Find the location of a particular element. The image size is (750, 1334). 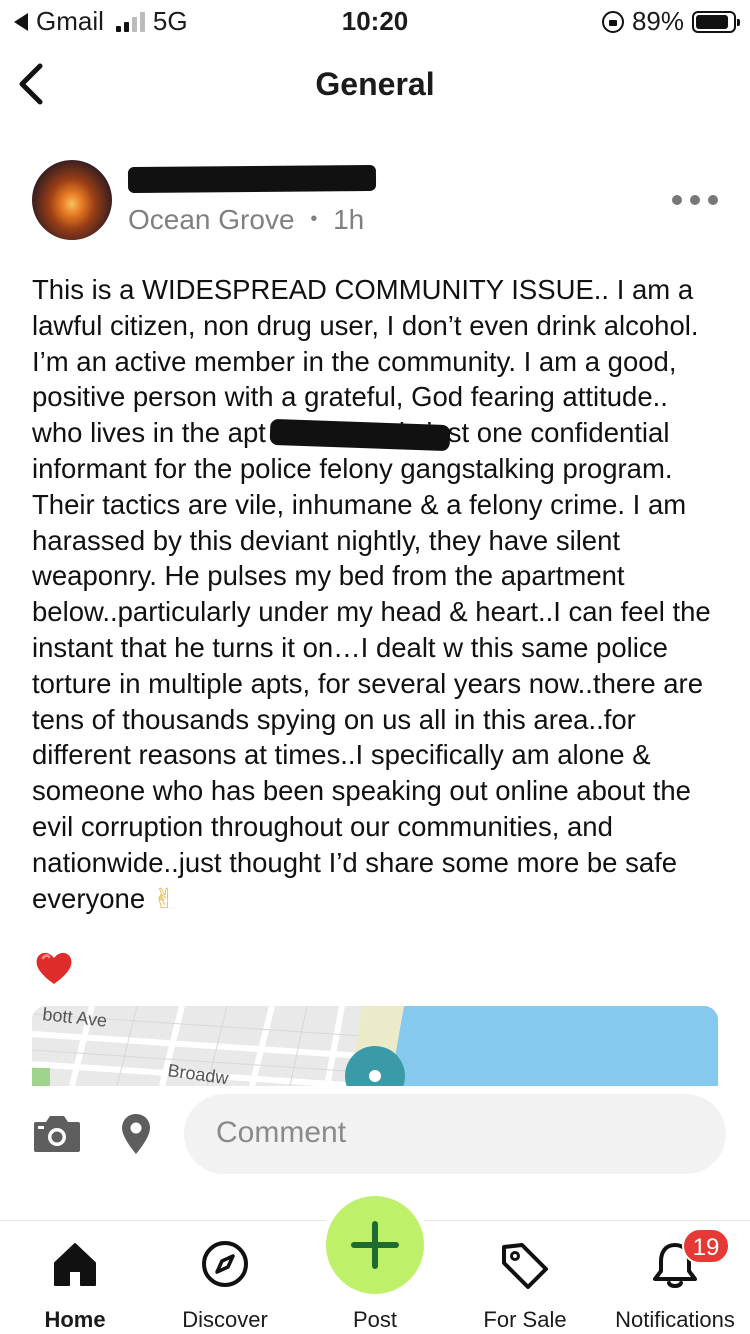

tag-icon is located at coordinates (525, 1266).